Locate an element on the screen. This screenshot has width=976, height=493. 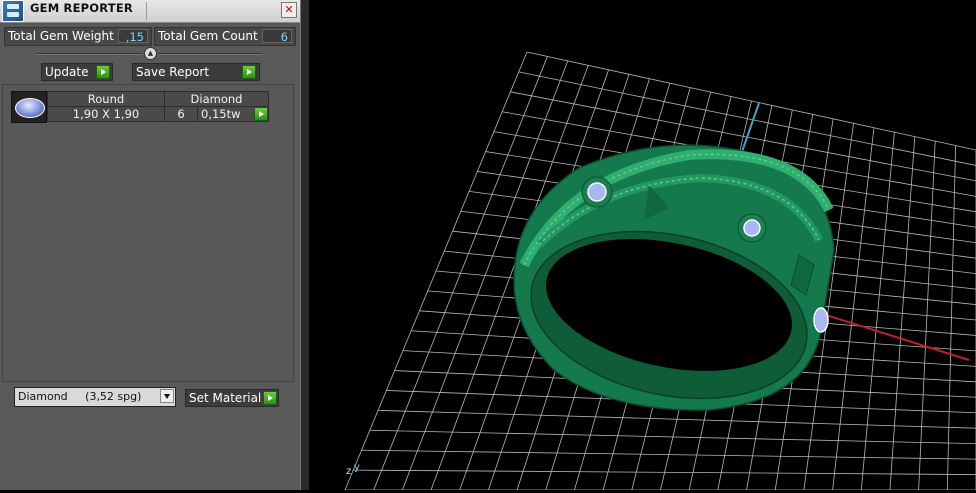
gem-reporter-app-icon is located at coordinates (13, 11).